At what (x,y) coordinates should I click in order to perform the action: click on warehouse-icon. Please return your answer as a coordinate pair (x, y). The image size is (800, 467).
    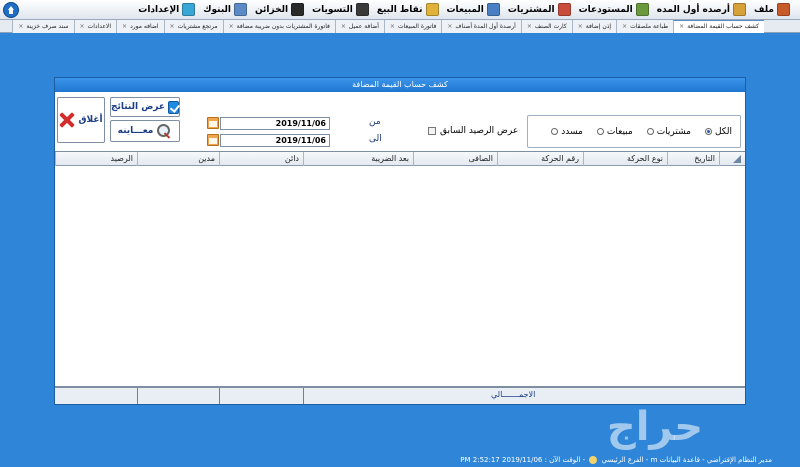
    Looking at the image, I should click on (642, 9).